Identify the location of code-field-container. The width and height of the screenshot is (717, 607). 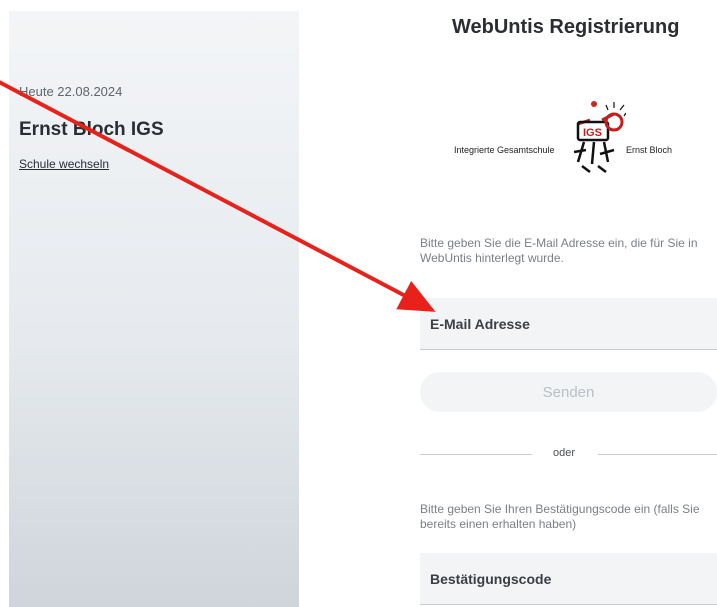
(568, 579).